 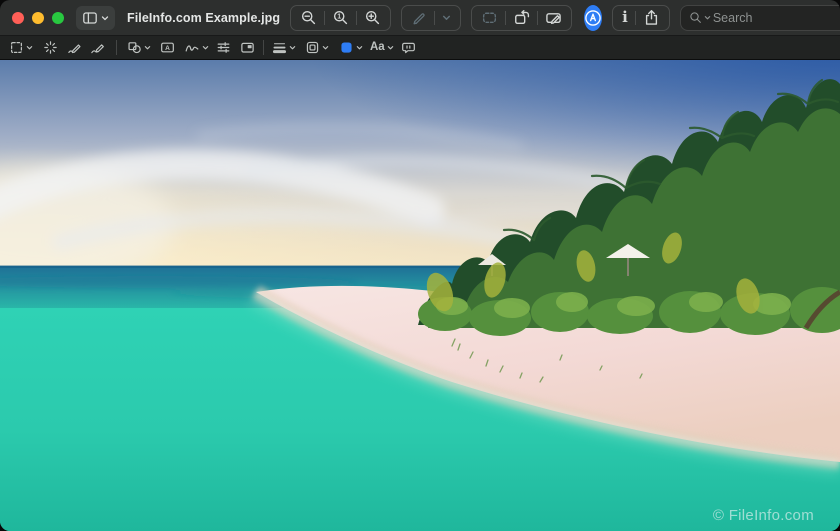 What do you see at coordinates (346, 47) in the screenshot?
I see `fill-color-swatch-icon` at bounding box center [346, 47].